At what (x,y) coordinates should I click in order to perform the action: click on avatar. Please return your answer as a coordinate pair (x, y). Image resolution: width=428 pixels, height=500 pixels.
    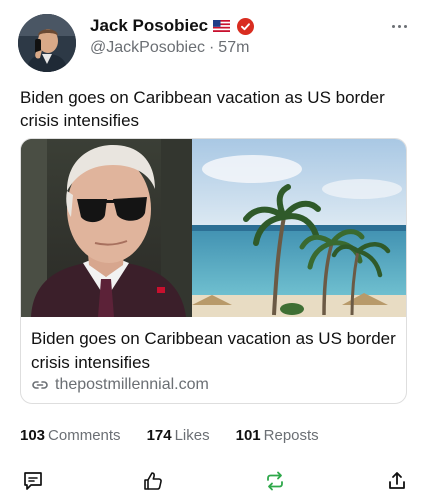
    Looking at the image, I should click on (47, 43).